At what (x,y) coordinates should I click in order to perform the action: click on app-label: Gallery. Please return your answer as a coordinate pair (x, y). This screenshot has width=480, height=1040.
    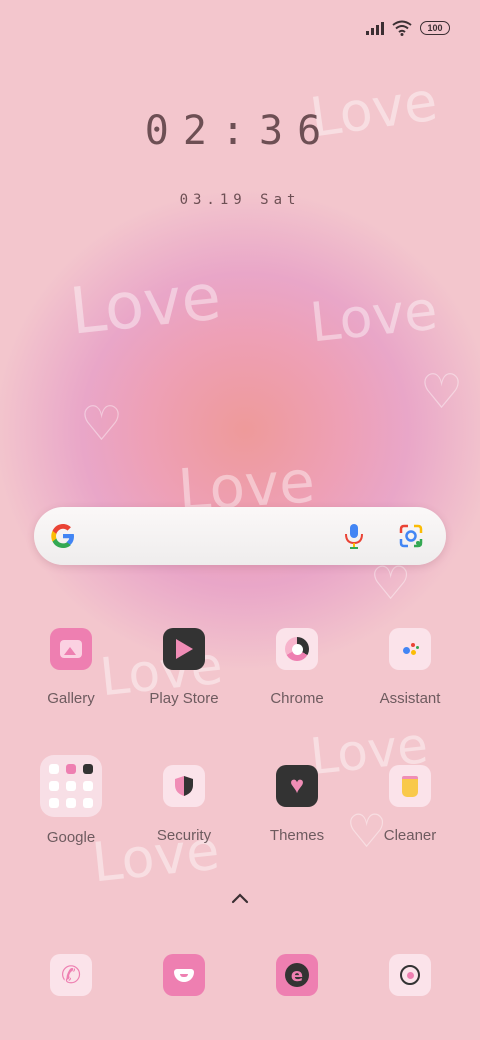
    Looking at the image, I should click on (71, 698).